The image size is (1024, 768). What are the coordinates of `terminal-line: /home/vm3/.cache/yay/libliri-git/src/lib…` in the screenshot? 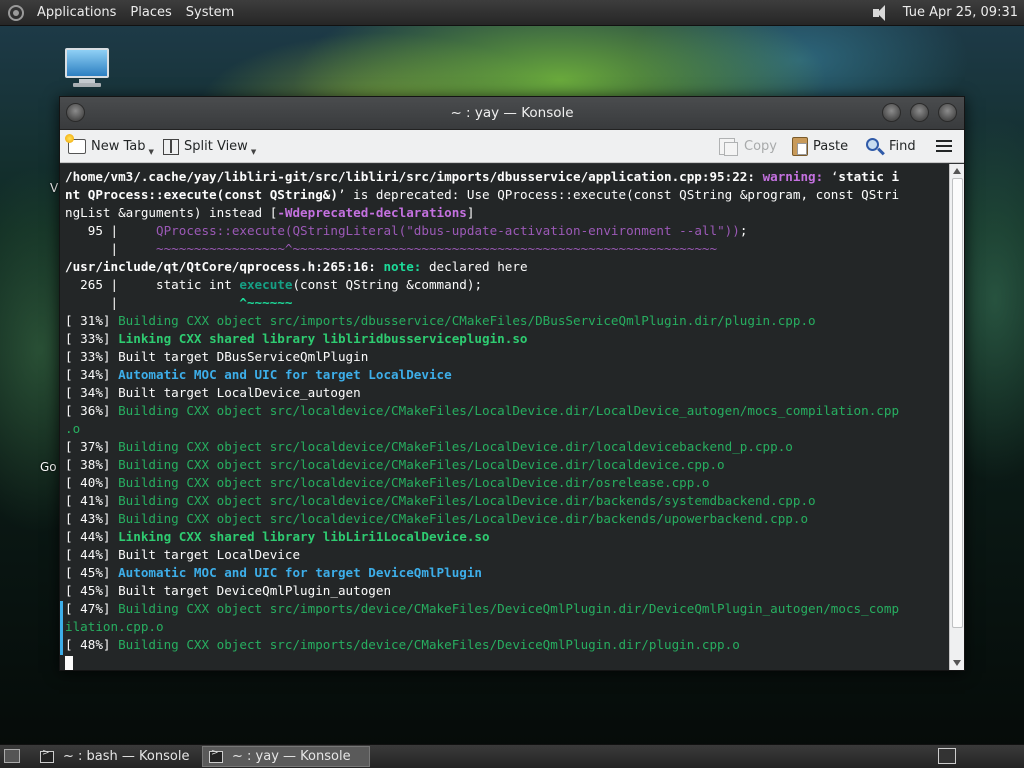 It's located at (507, 177).